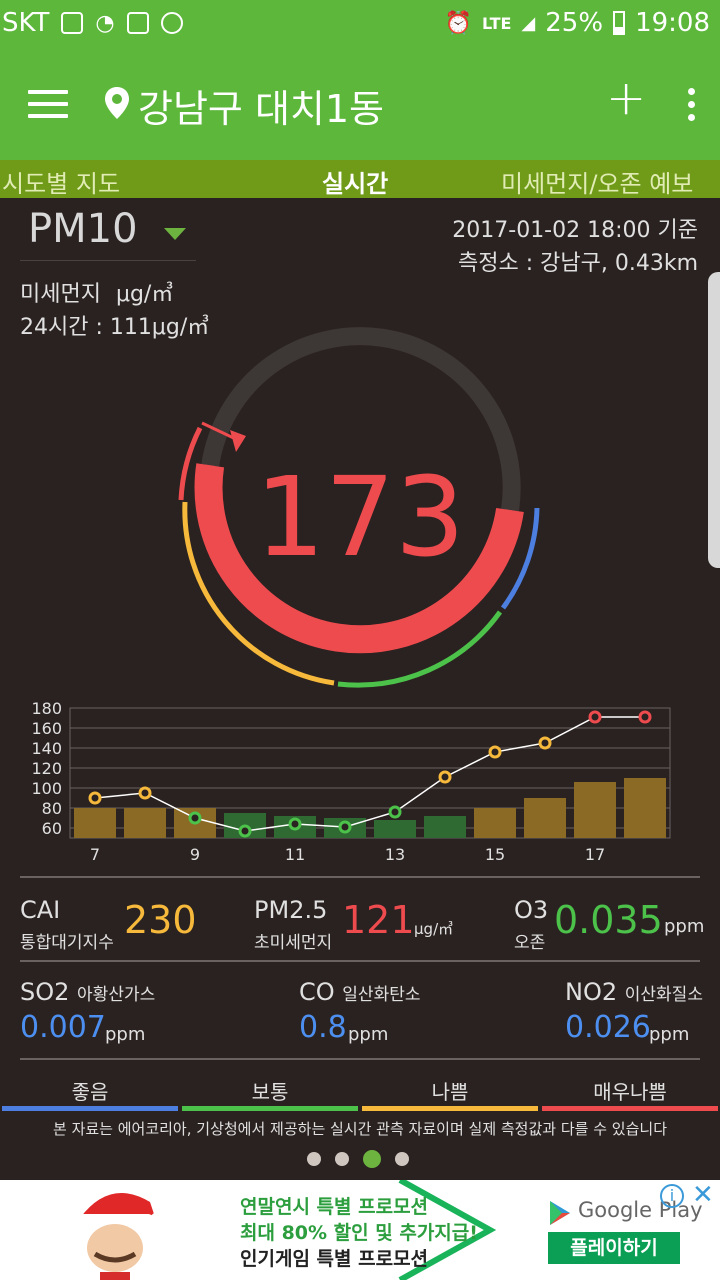 Image resolution: width=720 pixels, height=1280 pixels. What do you see at coordinates (368, 1034) in the screenshot?
I see `co-unit: ppm` at bounding box center [368, 1034].